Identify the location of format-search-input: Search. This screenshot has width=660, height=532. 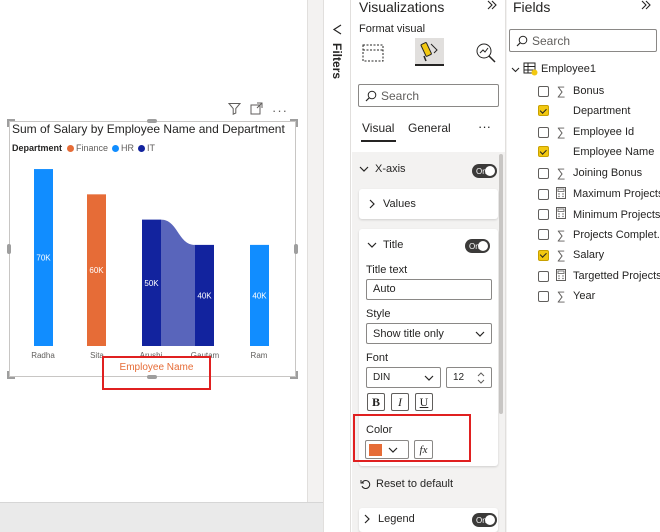
(428, 95).